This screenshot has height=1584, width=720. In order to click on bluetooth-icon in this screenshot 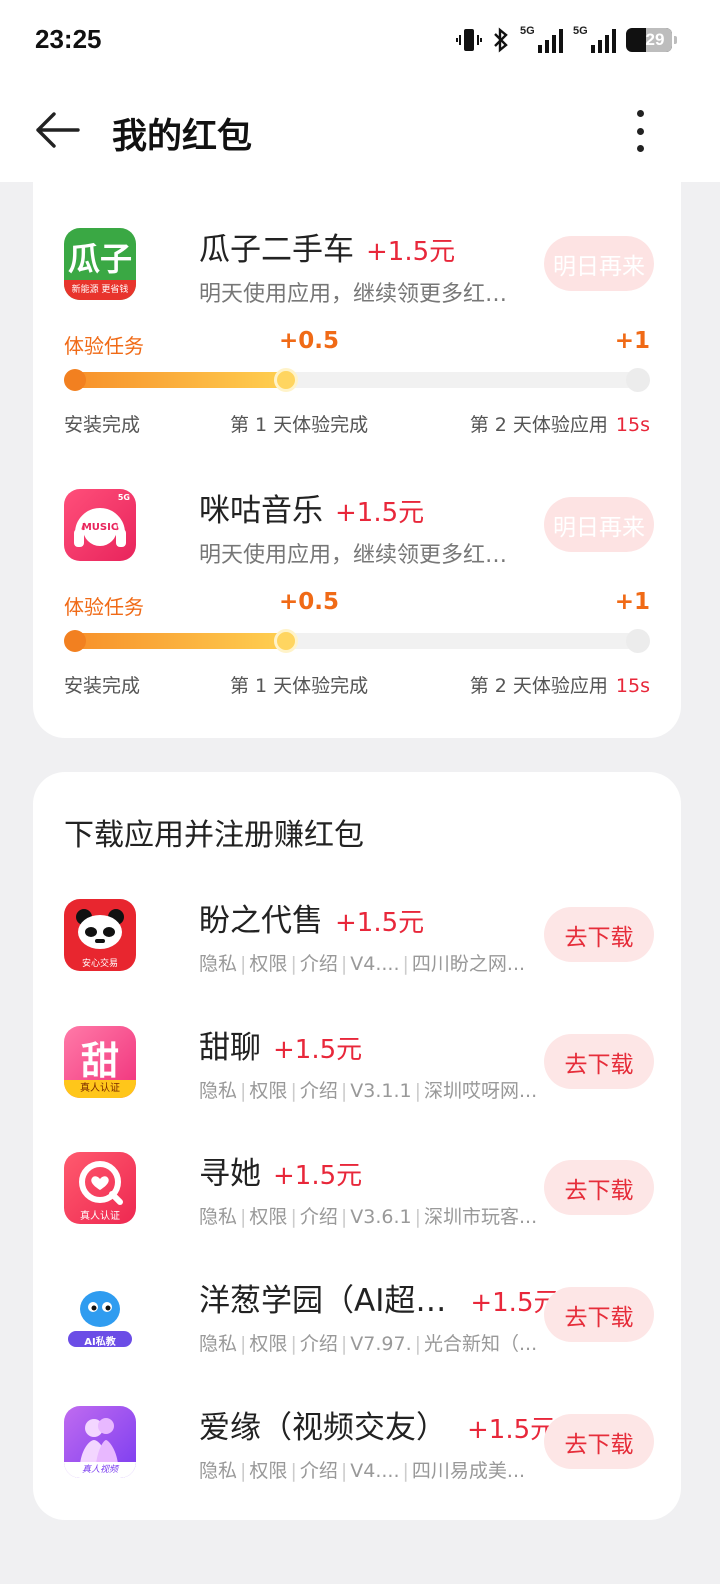, I will do `click(501, 40)`.